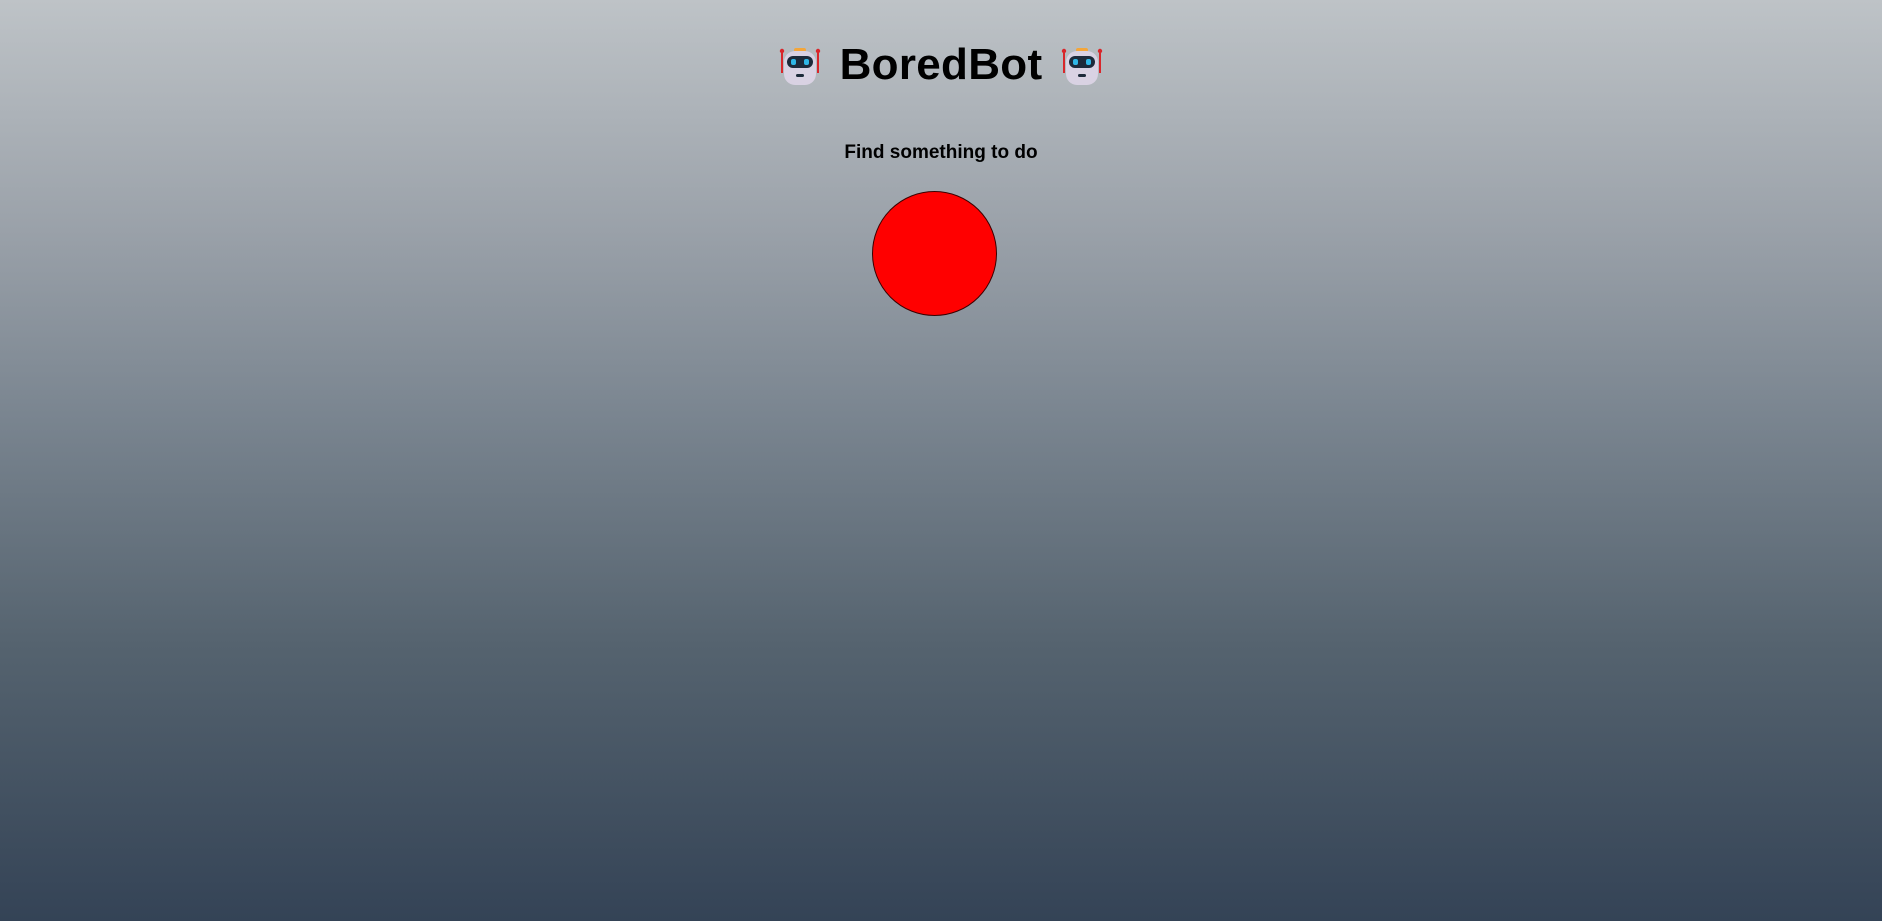 The height and width of the screenshot is (921, 1882). Describe the element at coordinates (941, 152) in the screenshot. I see `subtitle: Find something to do` at that location.